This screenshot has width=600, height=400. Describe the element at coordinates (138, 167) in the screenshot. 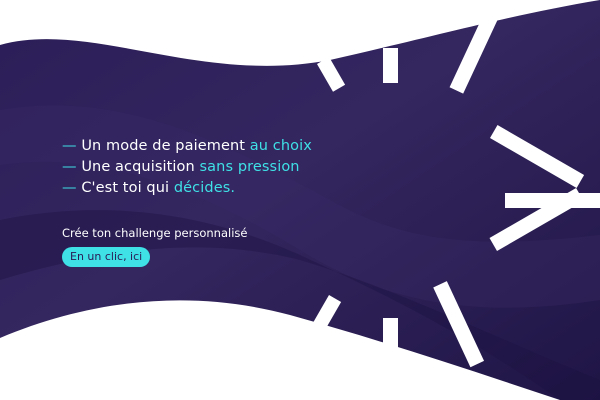

I see `bullet-text: Une acquisition` at that location.